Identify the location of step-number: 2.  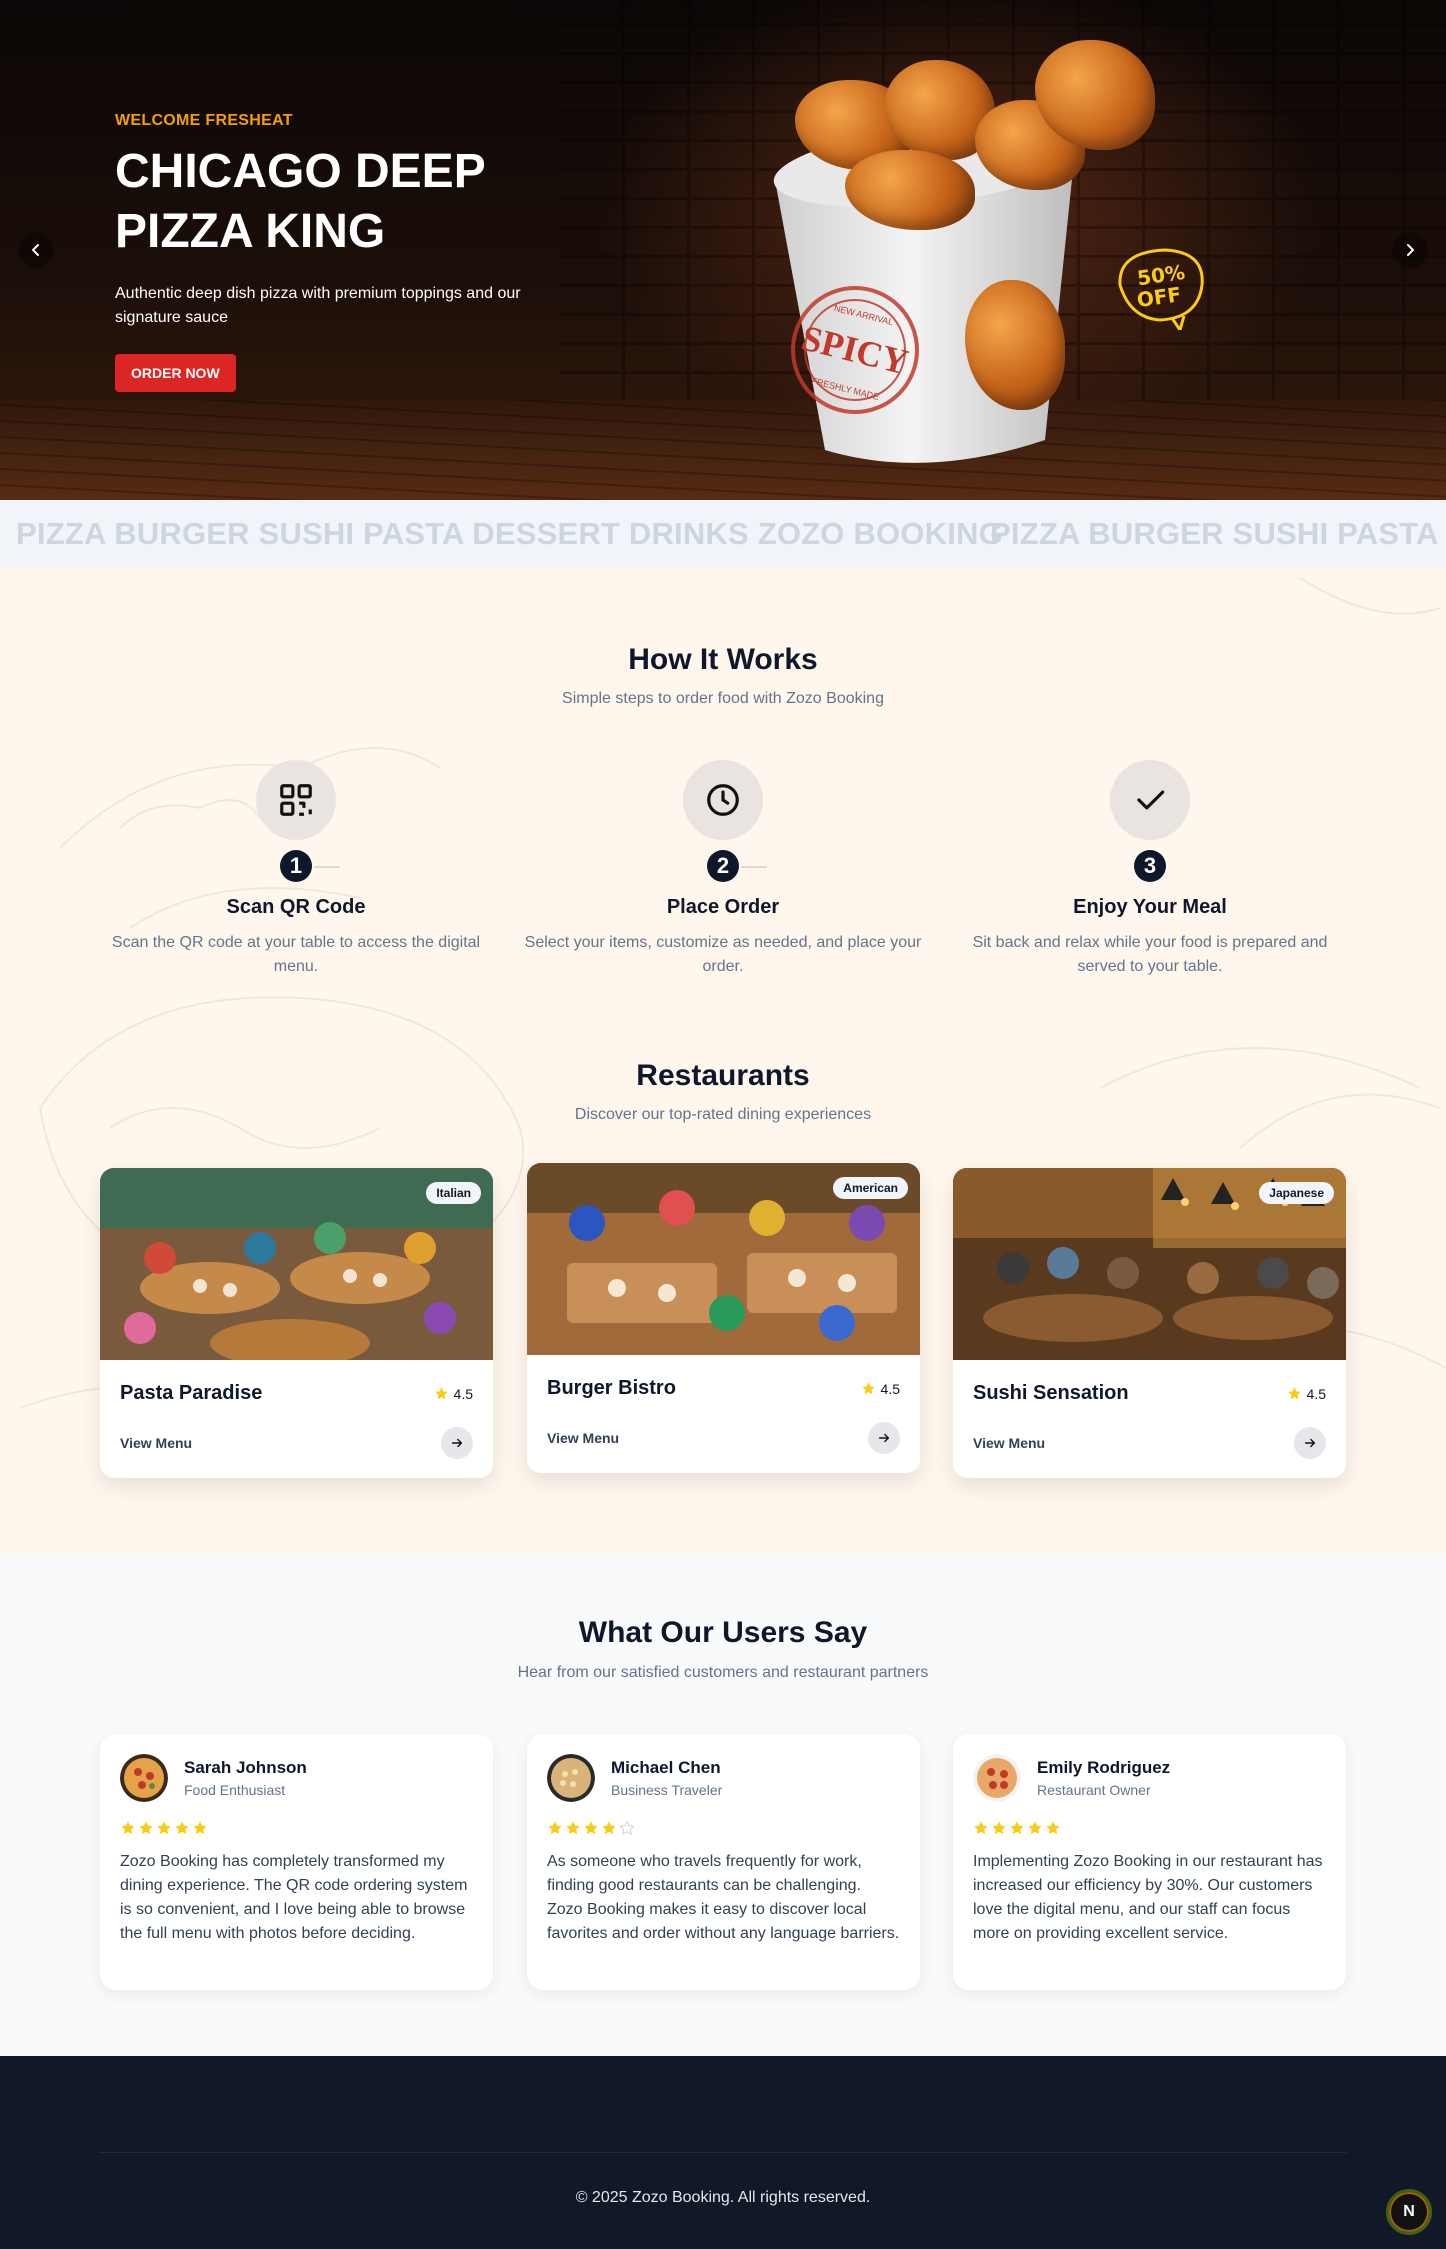
(723, 866).